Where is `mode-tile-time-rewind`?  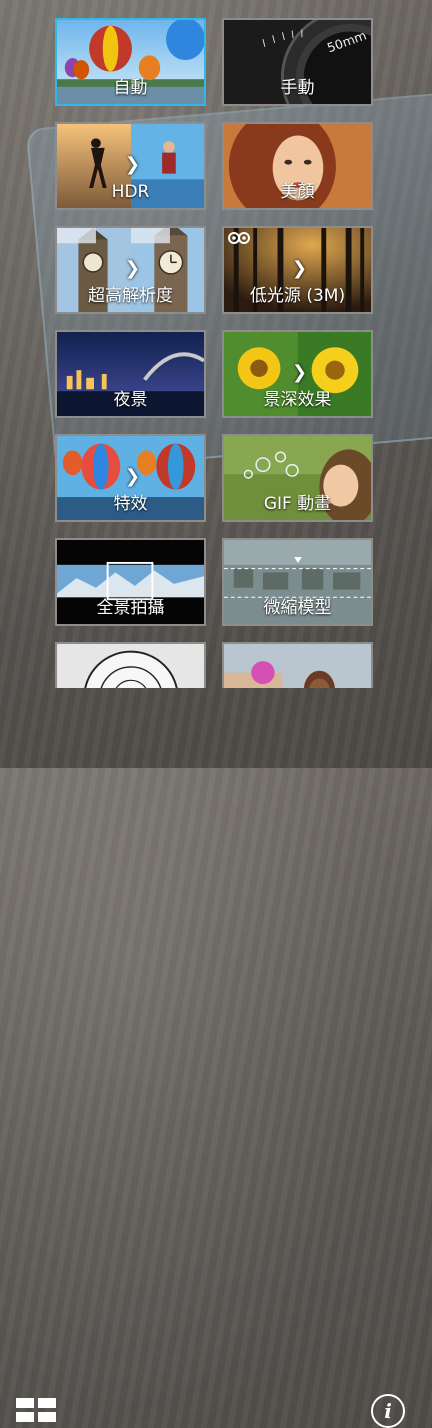
mode-tile-time-rewind is located at coordinates (130, 665).